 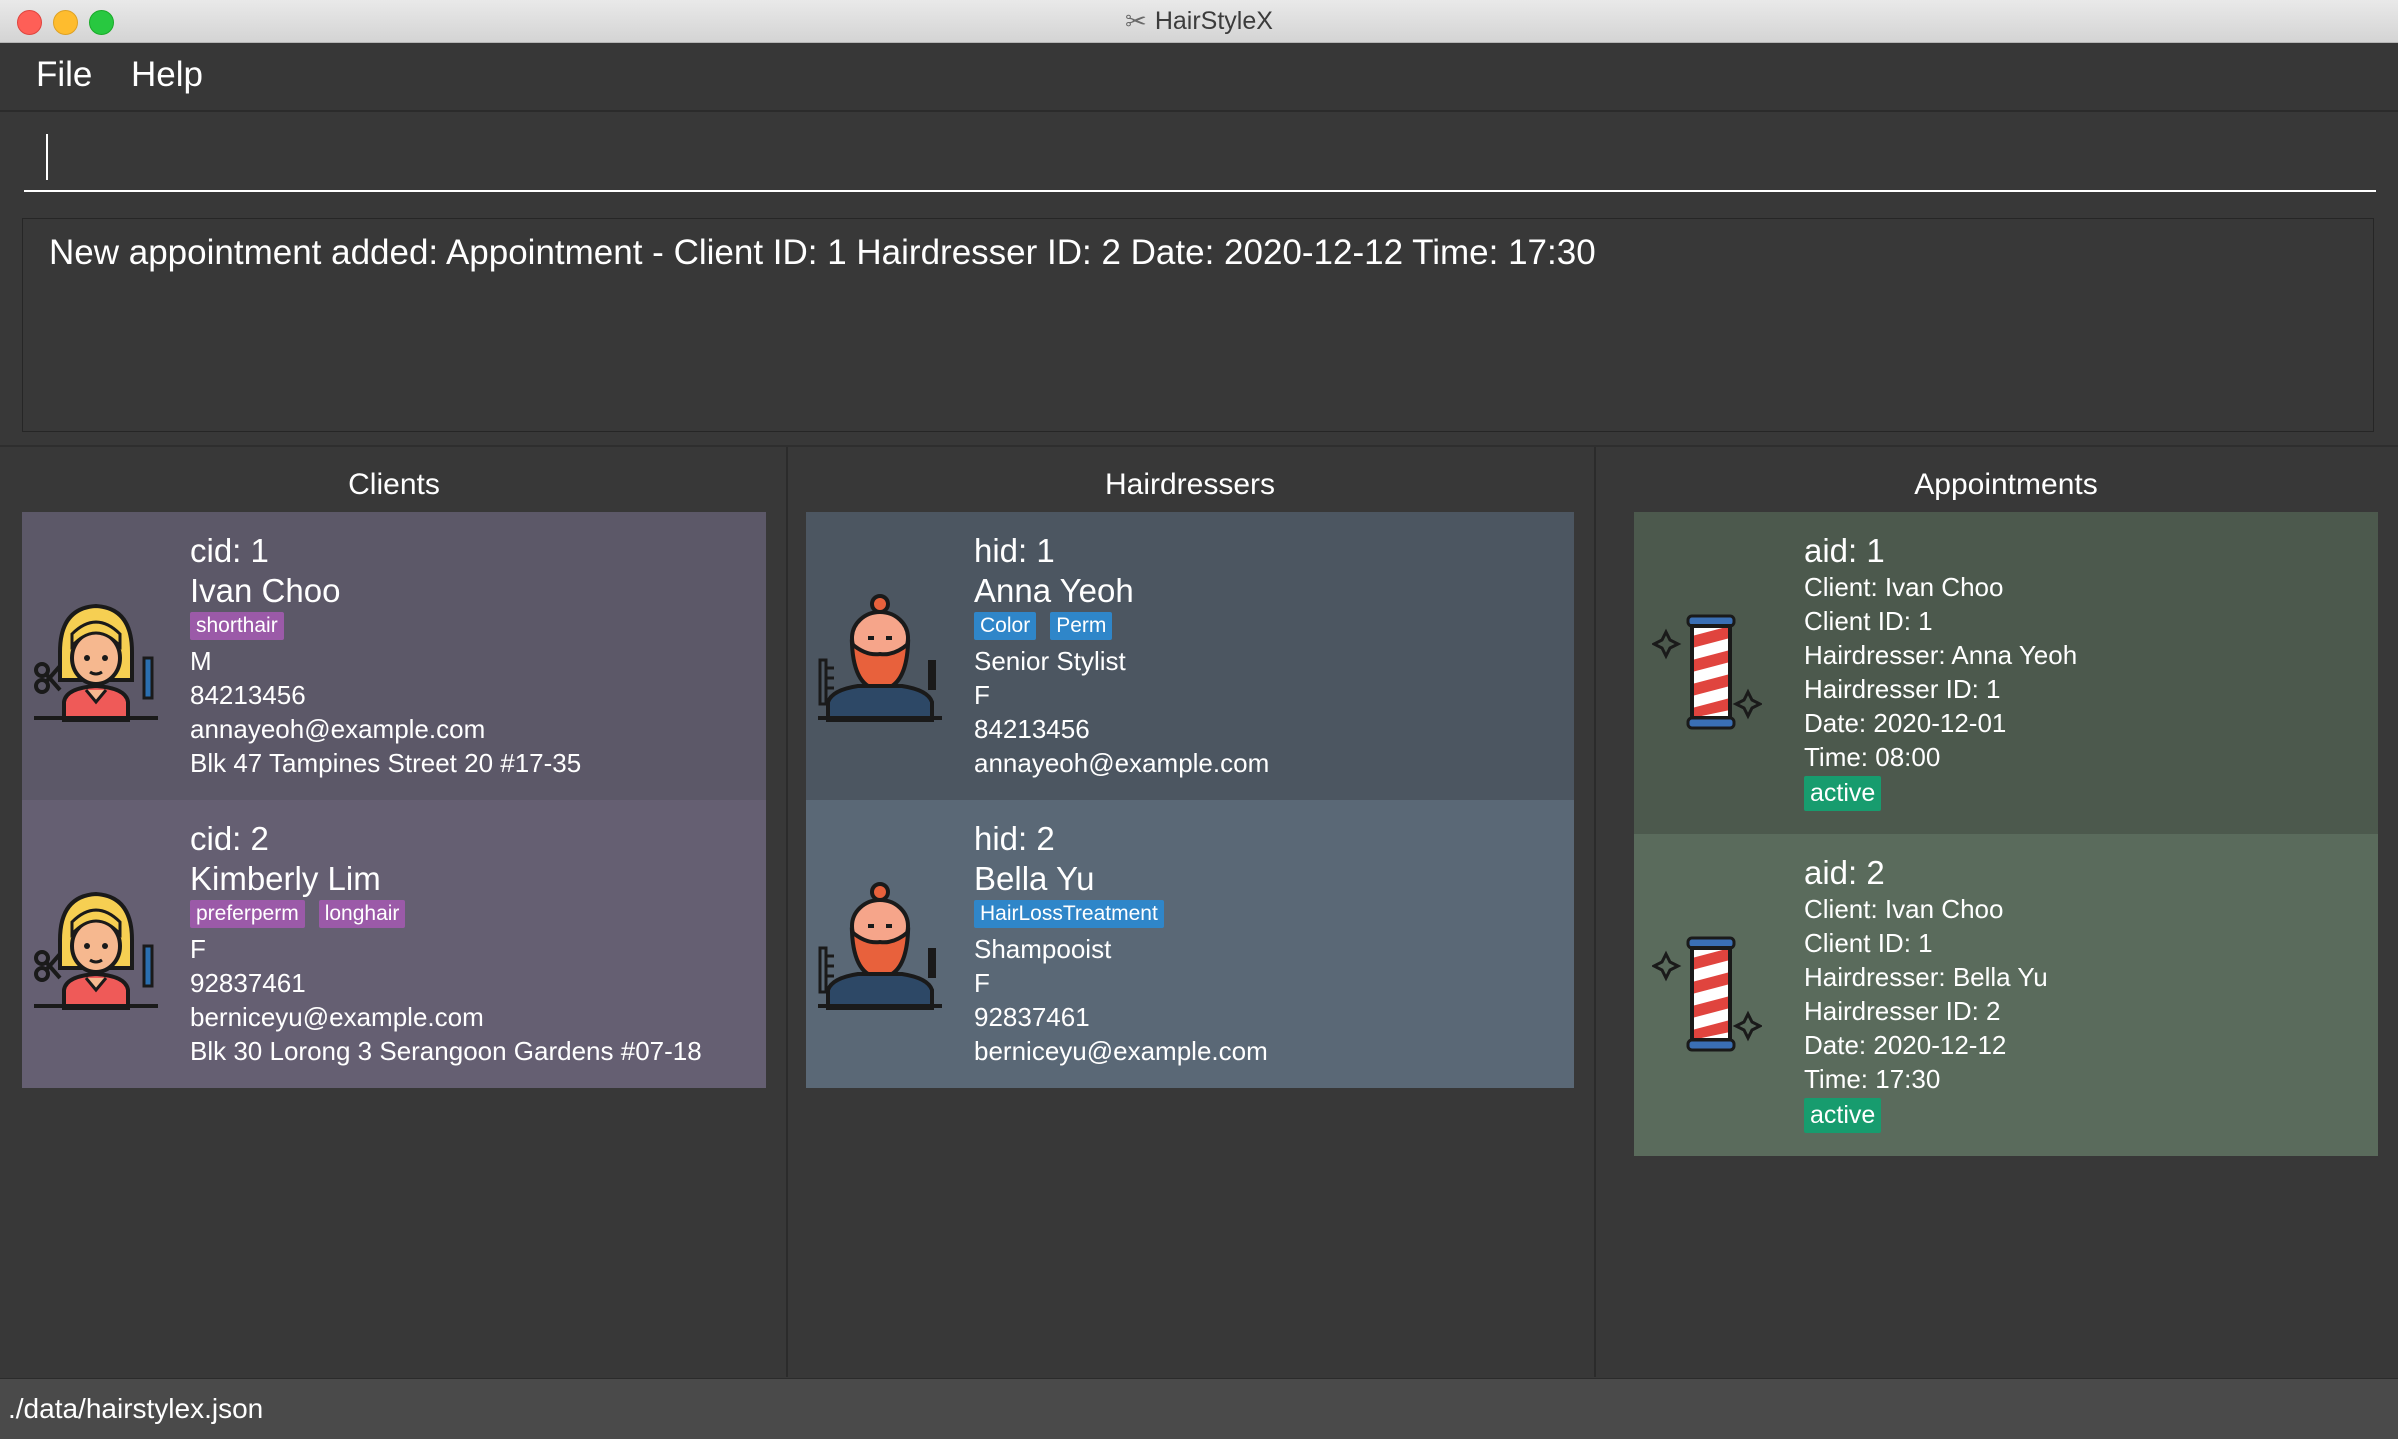 What do you see at coordinates (1034, 878) in the screenshot?
I see `hairdresser-name: Bella Yu` at bounding box center [1034, 878].